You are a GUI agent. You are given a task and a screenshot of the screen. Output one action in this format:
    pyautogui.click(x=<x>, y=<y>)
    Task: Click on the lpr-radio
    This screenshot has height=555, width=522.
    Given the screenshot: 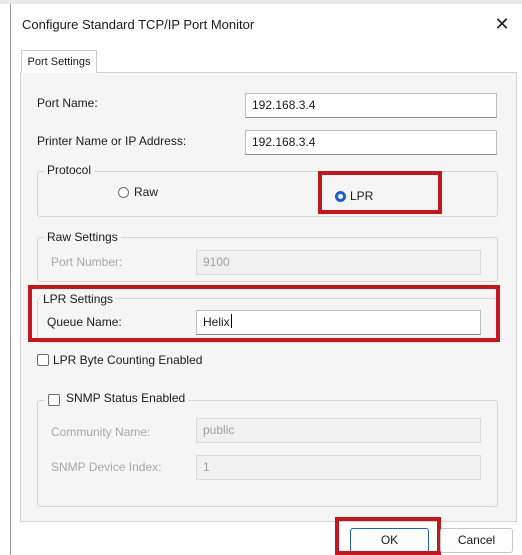 What is the action you would take?
    pyautogui.click(x=340, y=196)
    